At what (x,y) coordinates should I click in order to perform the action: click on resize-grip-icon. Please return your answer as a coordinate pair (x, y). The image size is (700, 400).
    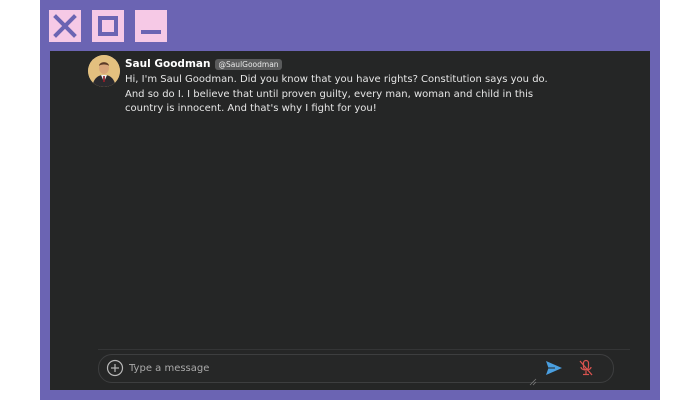
    Looking at the image, I should click on (533, 382).